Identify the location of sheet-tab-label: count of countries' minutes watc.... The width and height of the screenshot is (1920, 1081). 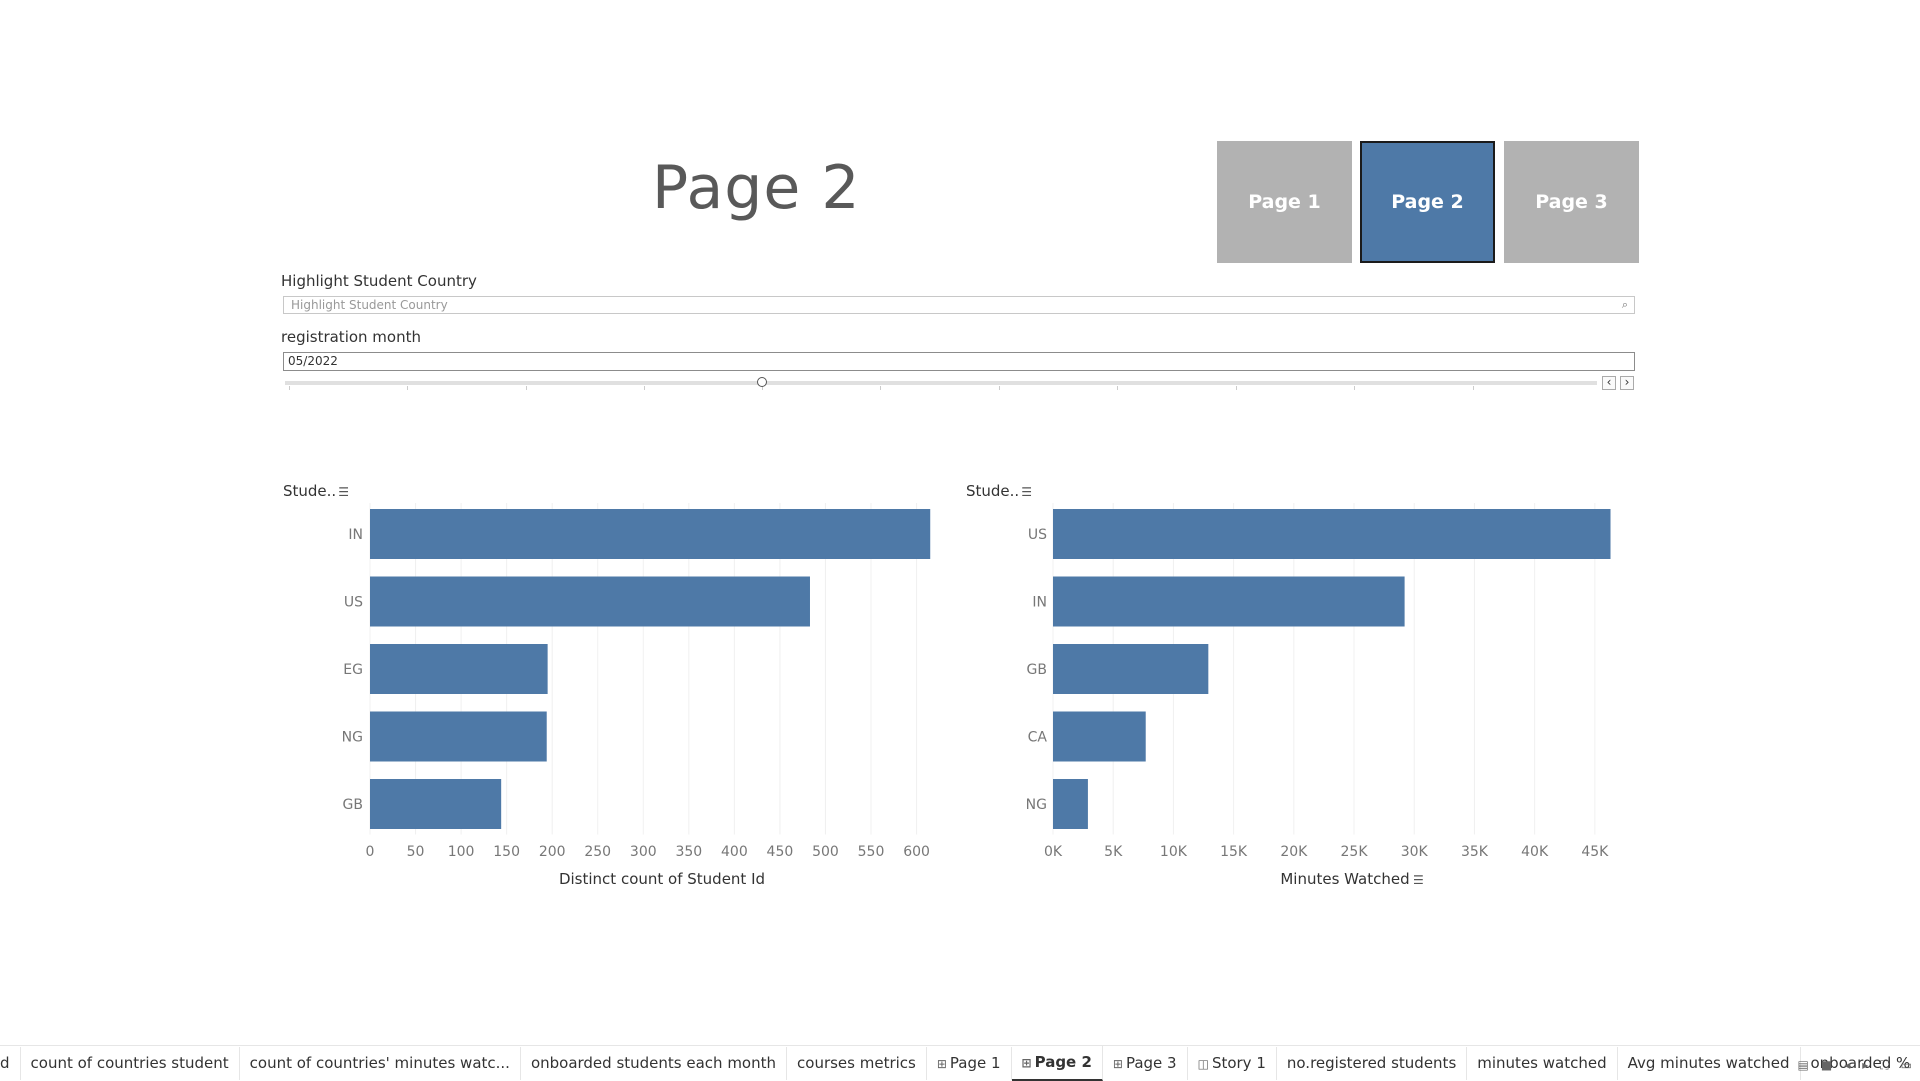
(380, 1063).